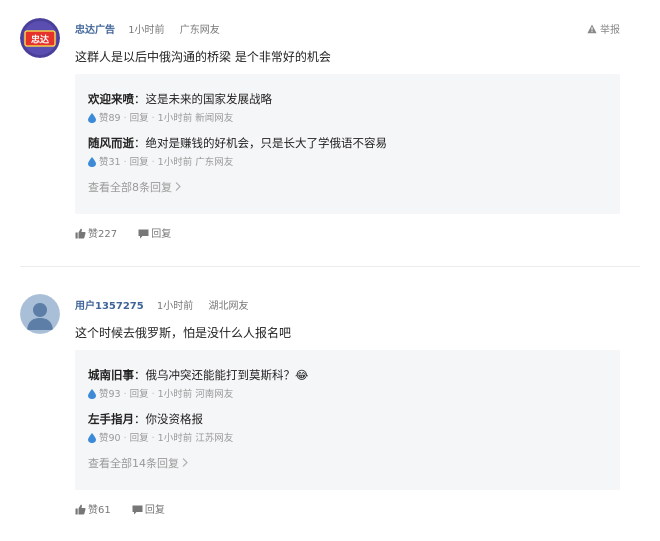 The image size is (660, 541). I want to click on reply-location: 江苏网友, so click(214, 438).